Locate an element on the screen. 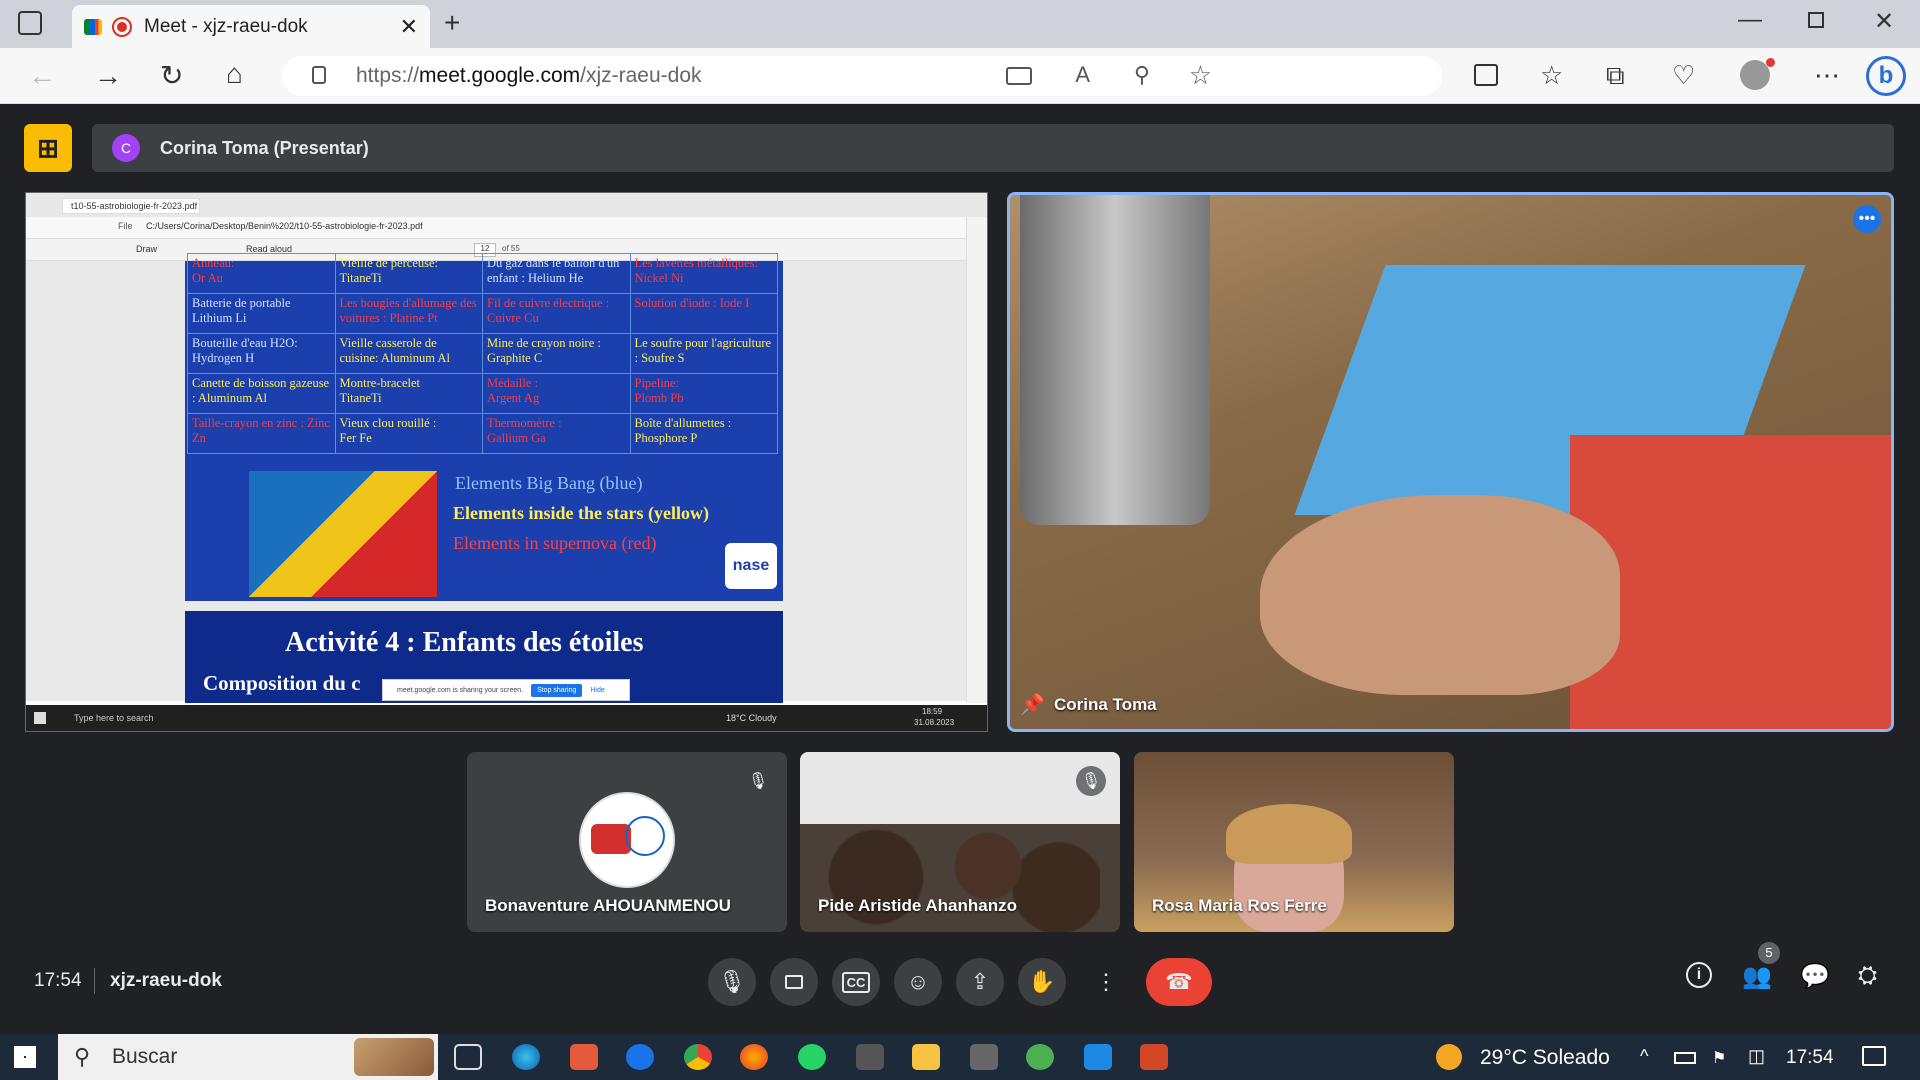  inner-search-text: Type here to search is located at coordinates (114, 718).